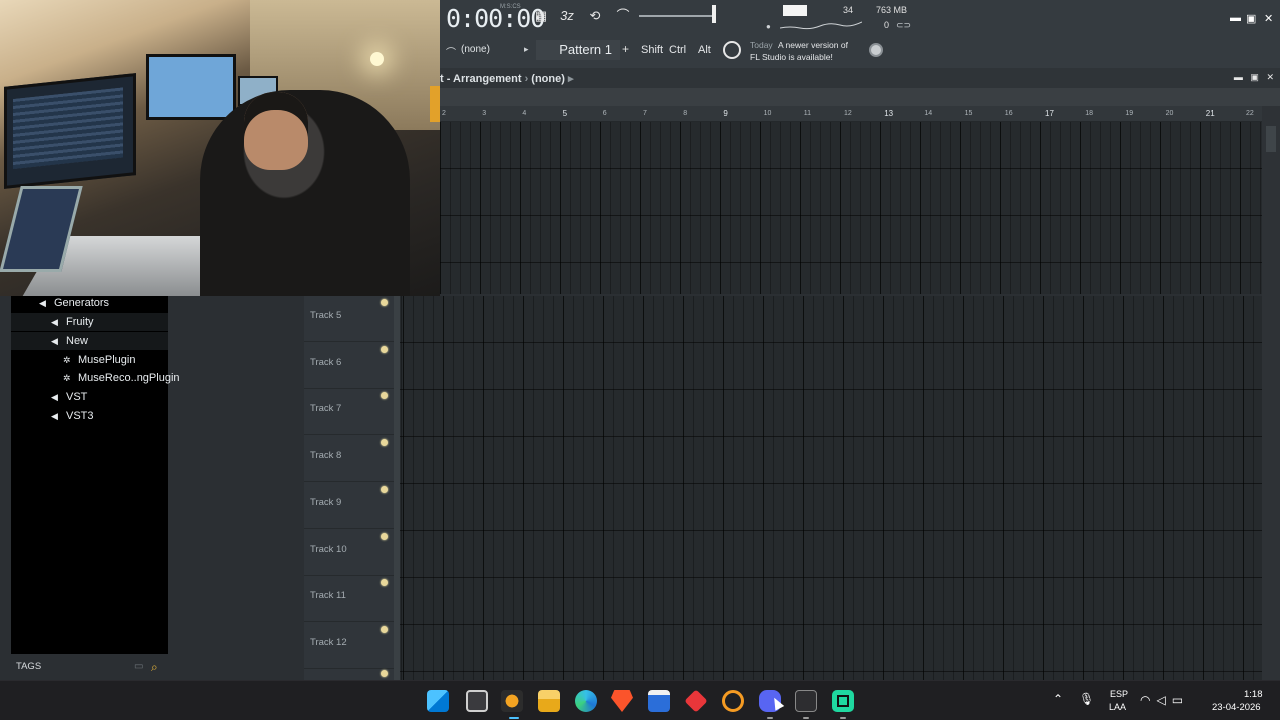  Describe the element at coordinates (1238, 77) in the screenshot. I see `playlist-minimize-icon: ▬` at that location.